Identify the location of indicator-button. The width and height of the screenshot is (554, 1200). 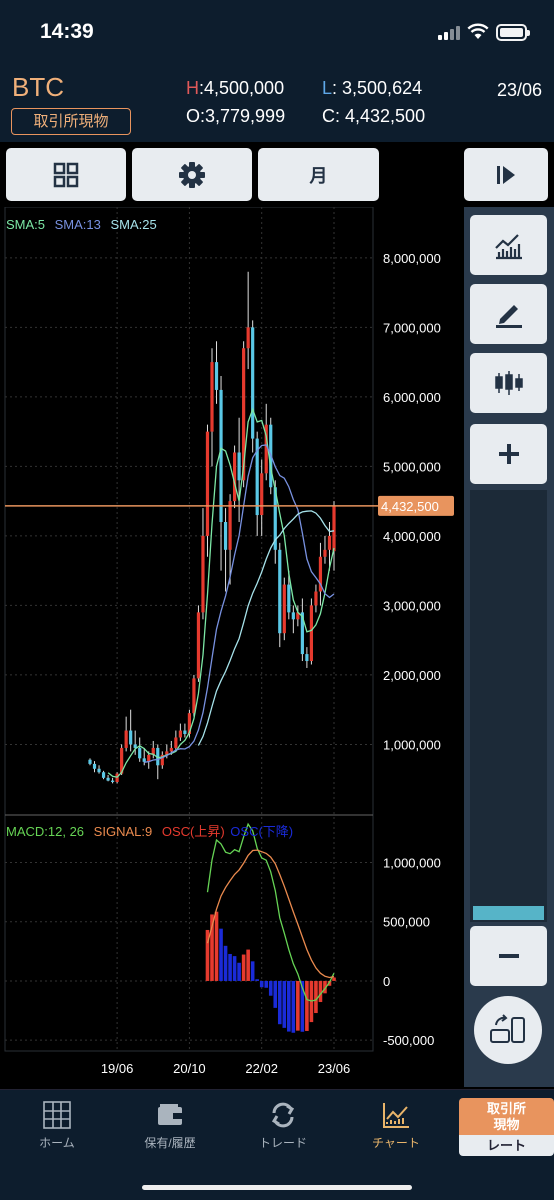
(508, 245).